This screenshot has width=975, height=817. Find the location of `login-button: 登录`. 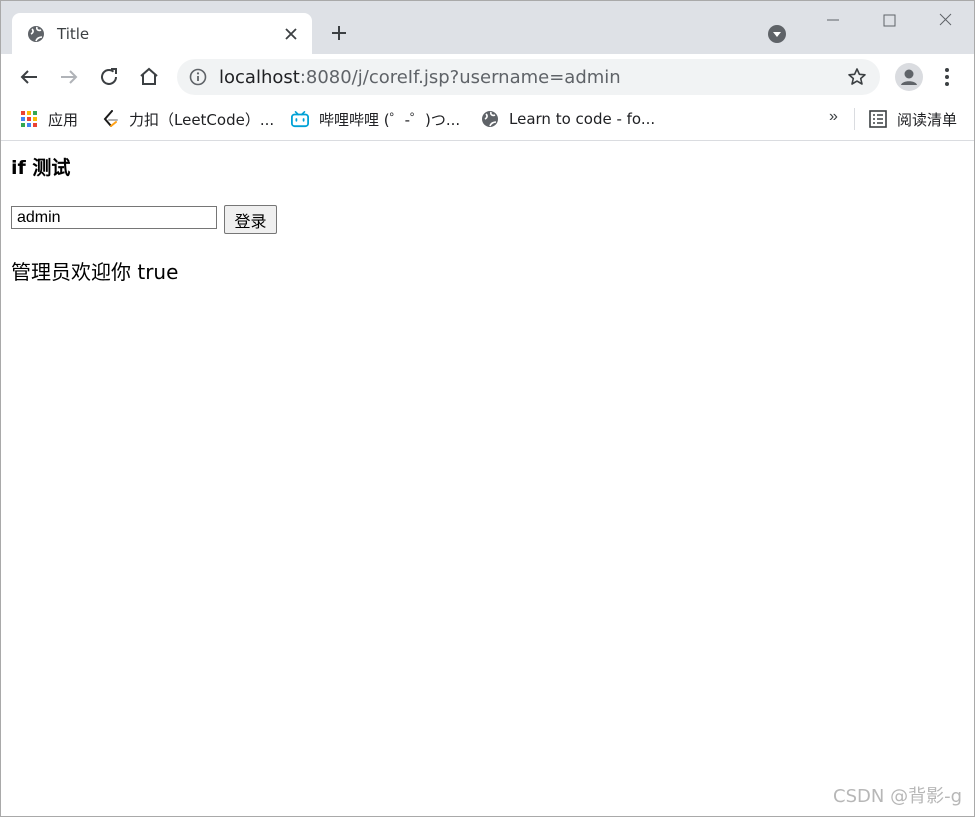

login-button: 登录 is located at coordinates (250, 219).